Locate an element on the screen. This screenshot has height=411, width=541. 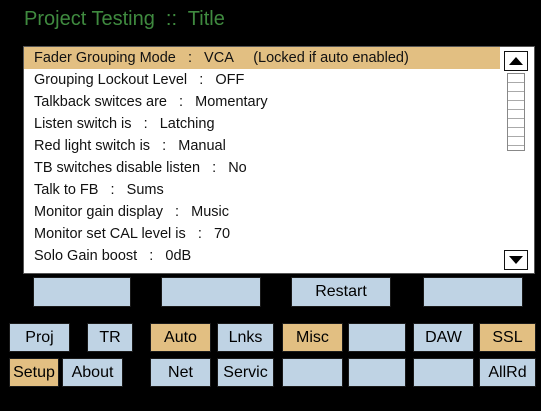
tab-tr: TR is located at coordinates (110, 337).